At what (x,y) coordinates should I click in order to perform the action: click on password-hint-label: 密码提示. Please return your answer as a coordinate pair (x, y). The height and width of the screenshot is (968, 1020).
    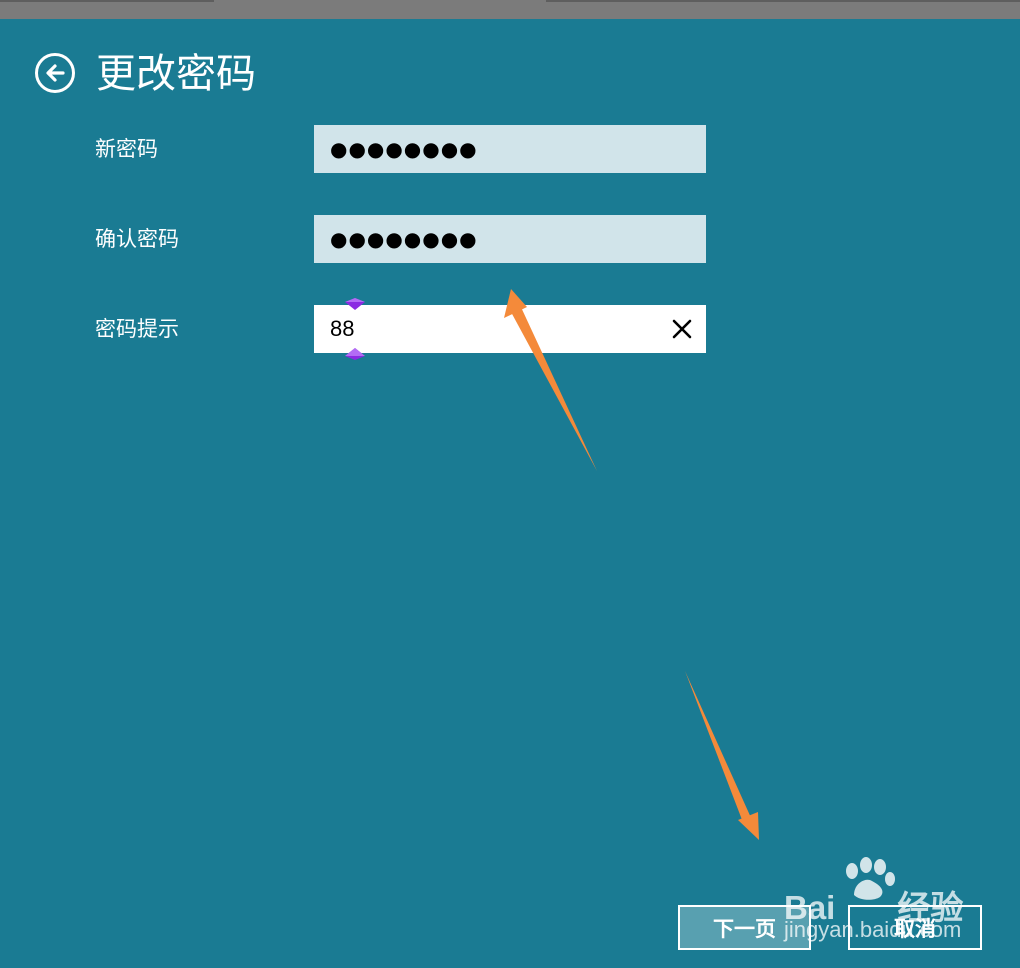
    Looking at the image, I should click on (137, 329).